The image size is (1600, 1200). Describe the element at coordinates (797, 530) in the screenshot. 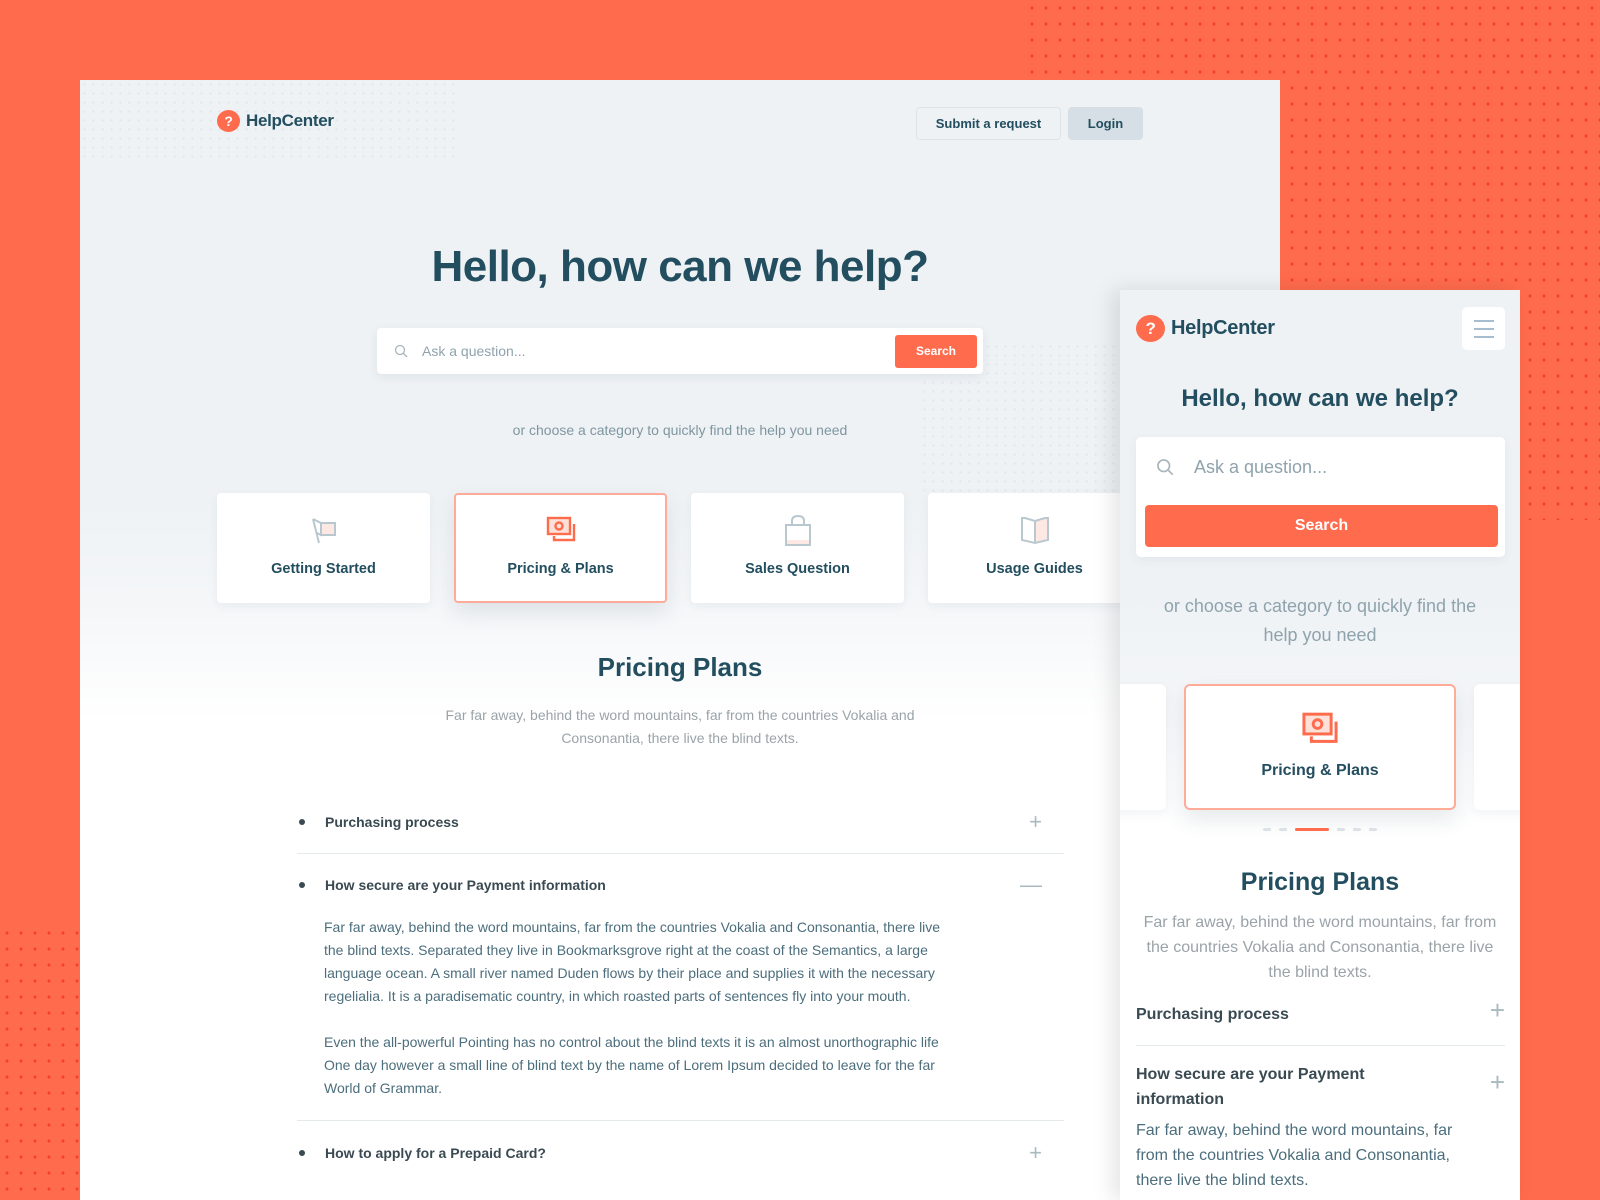

I see `shopping-bag-icon` at that location.